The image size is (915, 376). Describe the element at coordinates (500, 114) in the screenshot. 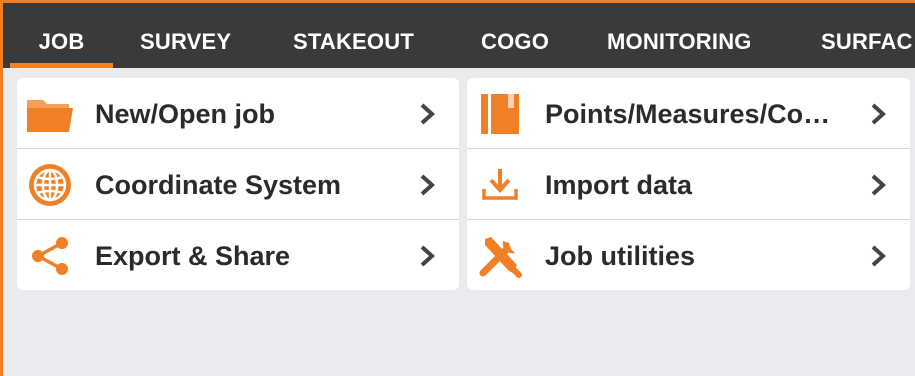

I see `notebook-icon` at that location.